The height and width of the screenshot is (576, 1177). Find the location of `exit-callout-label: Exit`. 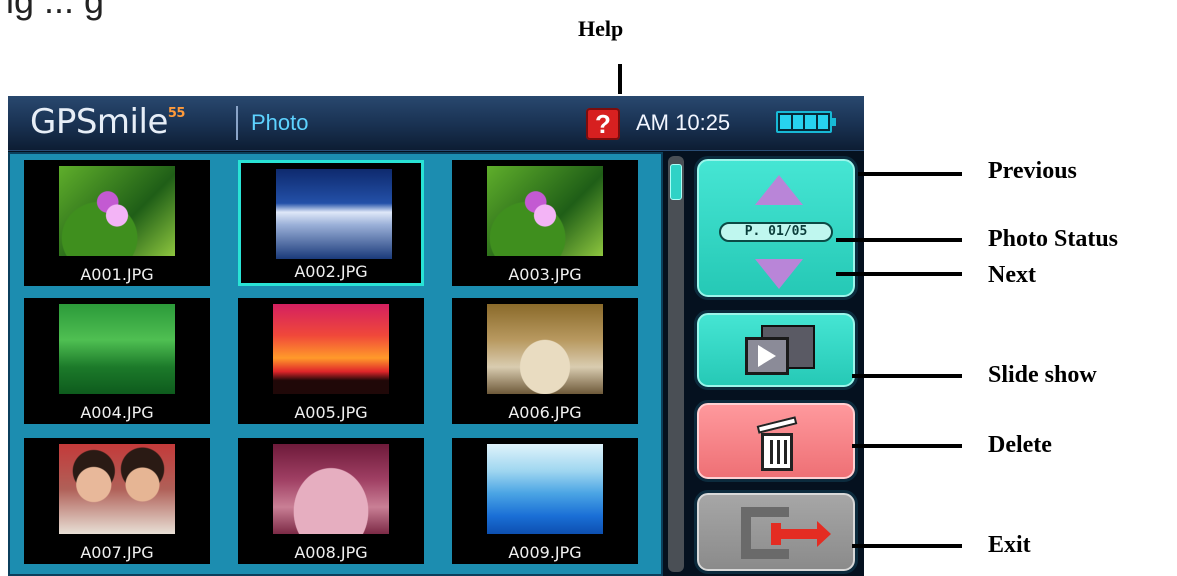

exit-callout-label: Exit is located at coordinates (1009, 545).